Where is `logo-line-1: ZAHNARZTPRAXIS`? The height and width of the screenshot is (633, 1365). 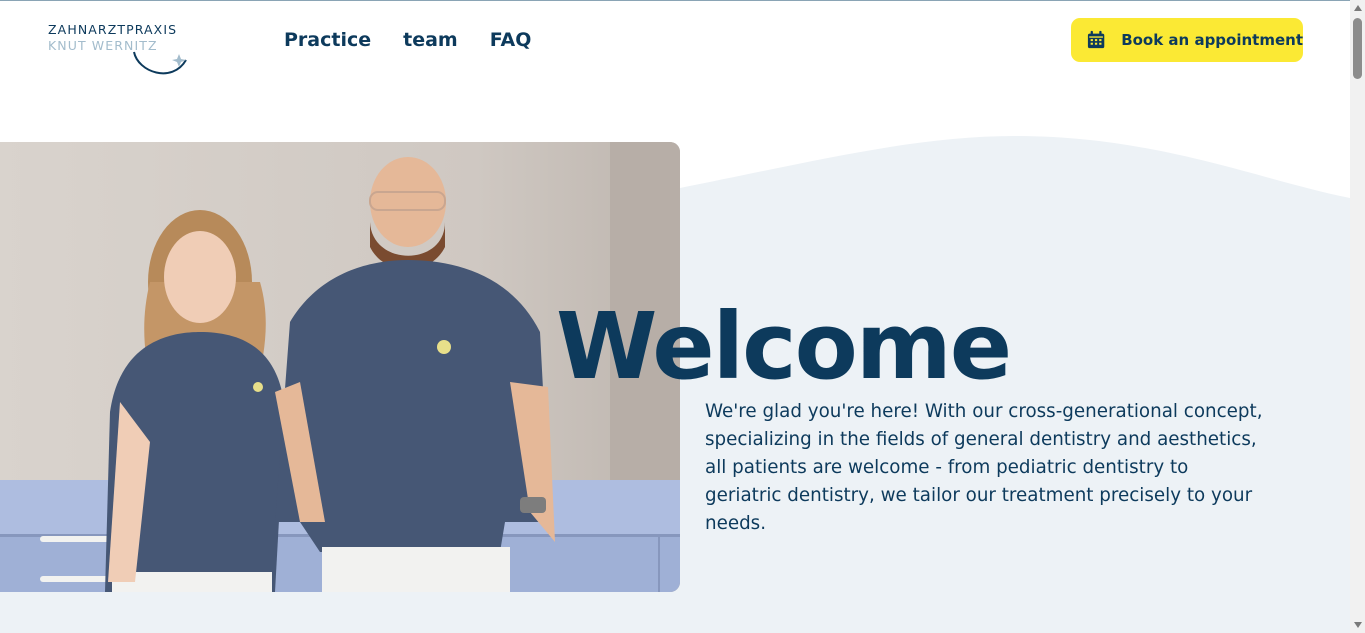
logo-line-1: ZAHNARZTPRAXIS is located at coordinates (113, 29).